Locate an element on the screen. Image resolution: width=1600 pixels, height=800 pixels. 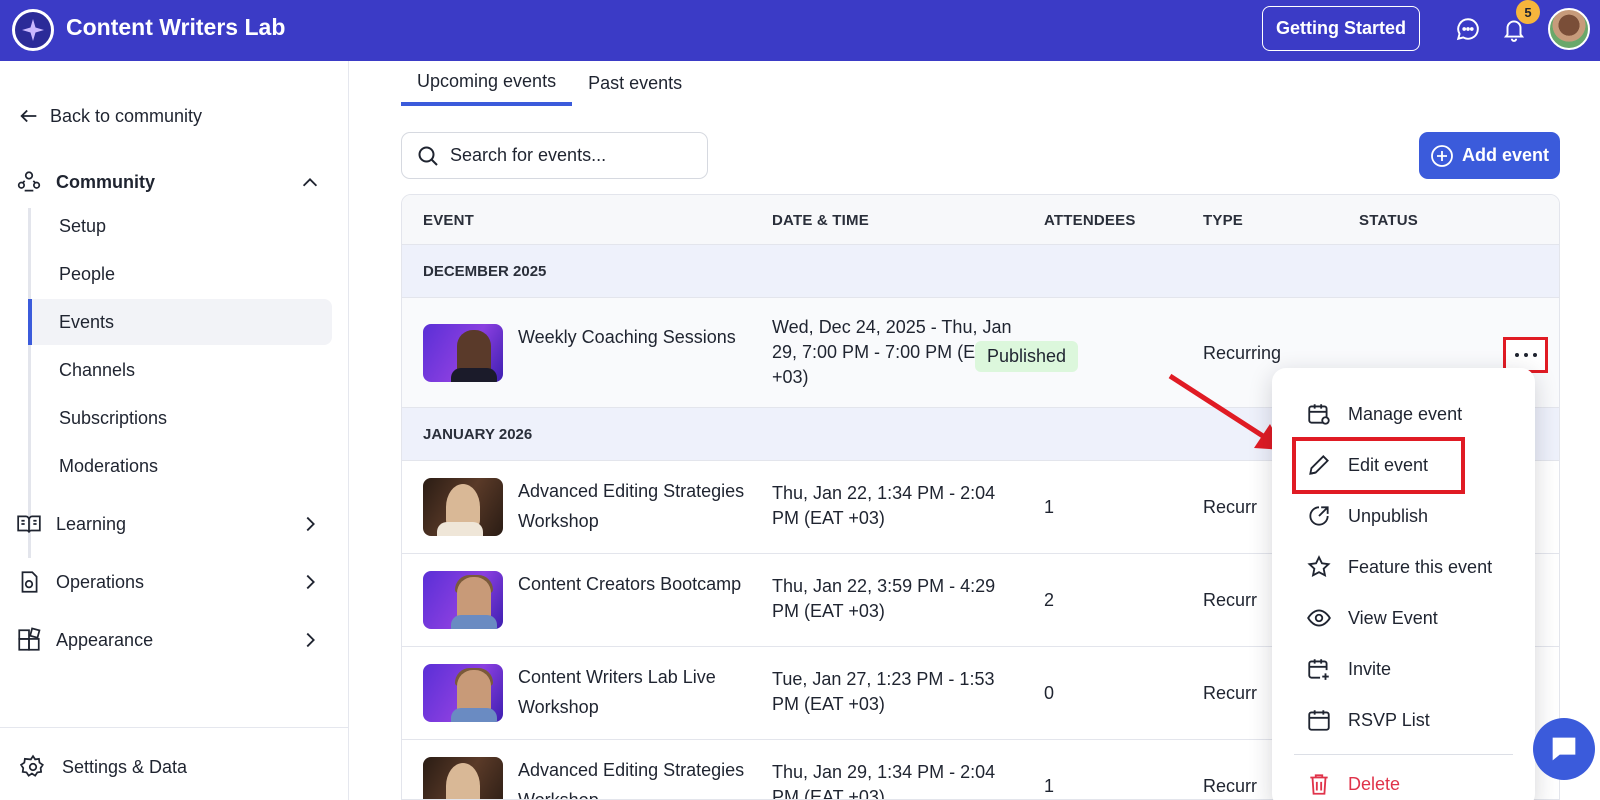
unpublish-icon is located at coordinates (1319, 516).